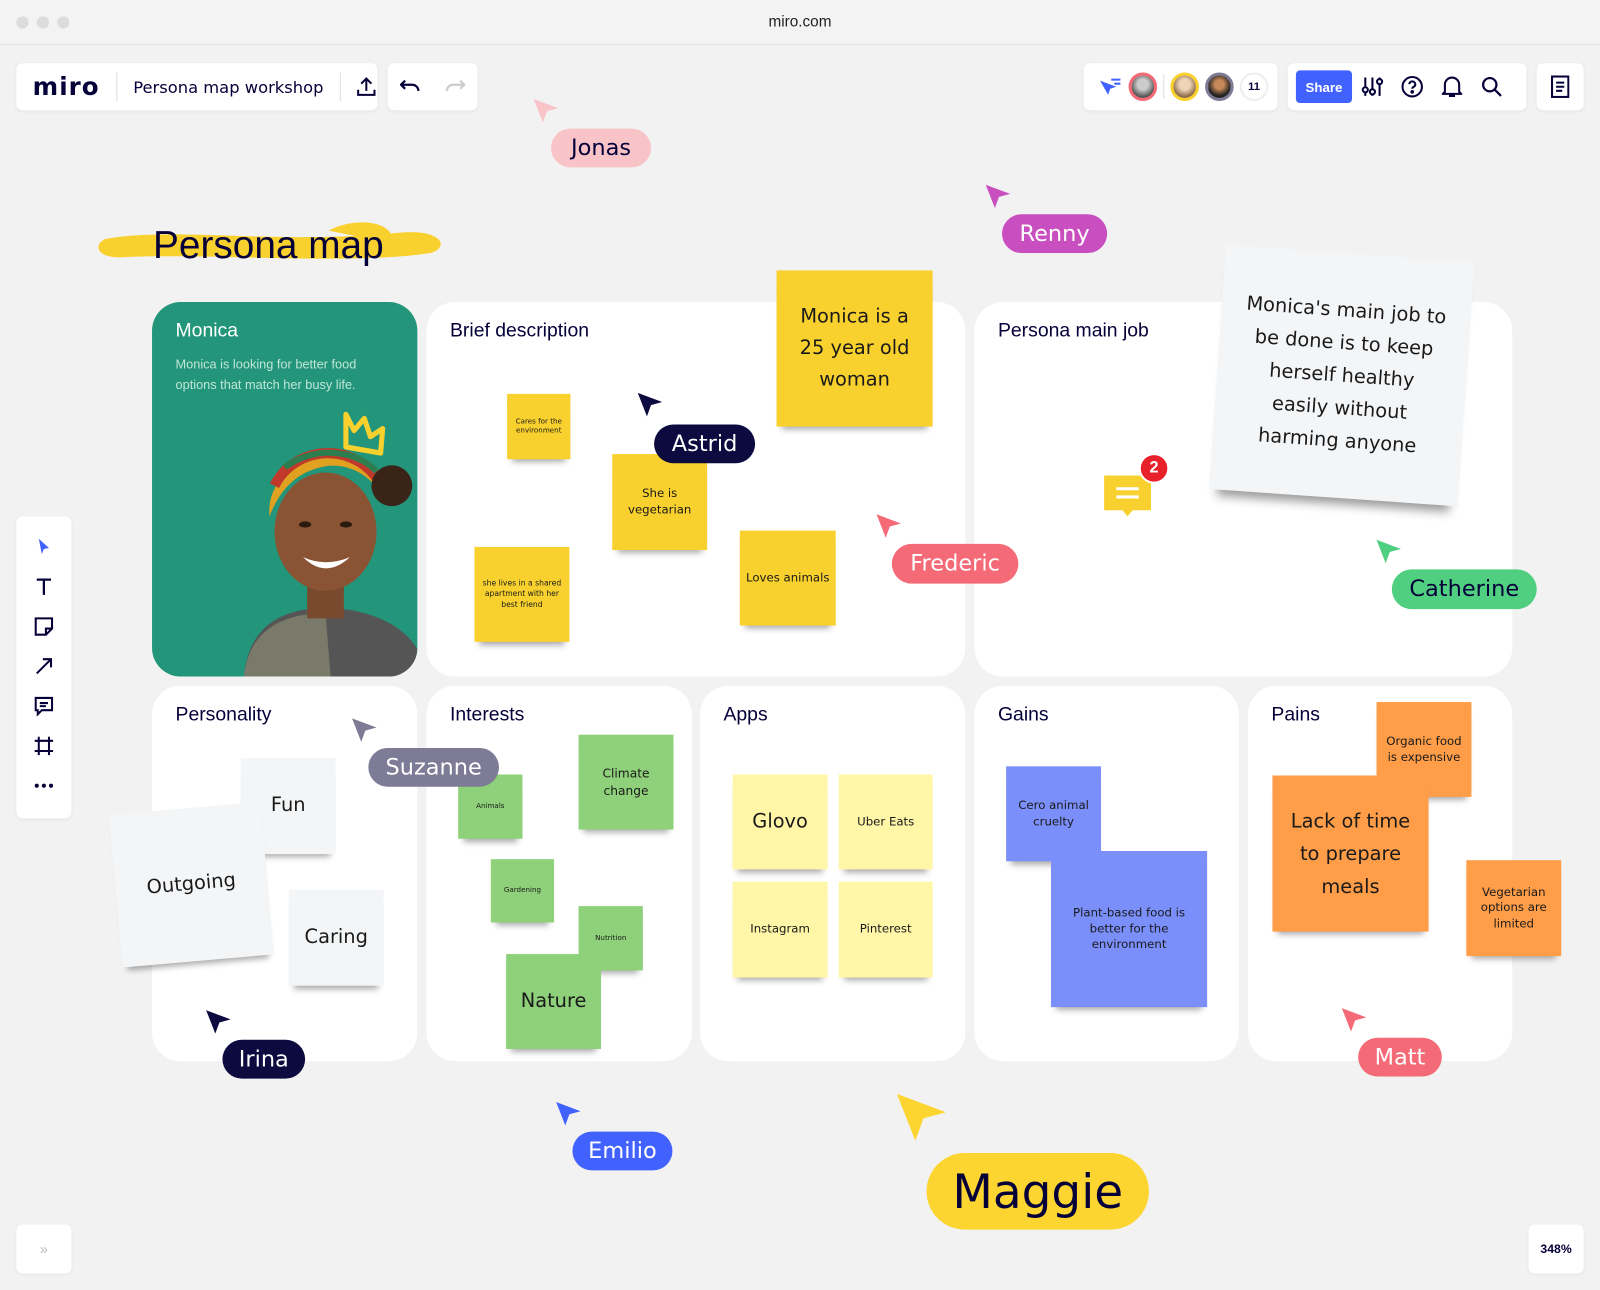 The image size is (1600, 1290). I want to click on more-tools-button, so click(43, 785).